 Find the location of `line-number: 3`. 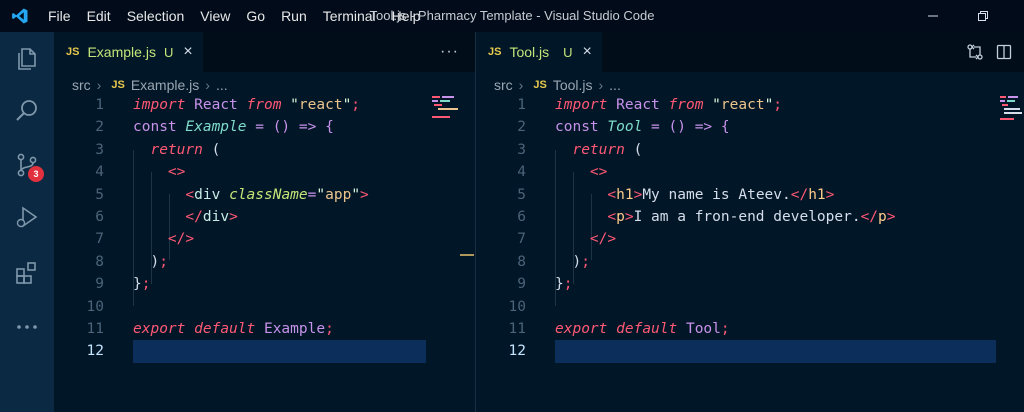

line-number: 3 is located at coordinates (521, 149).